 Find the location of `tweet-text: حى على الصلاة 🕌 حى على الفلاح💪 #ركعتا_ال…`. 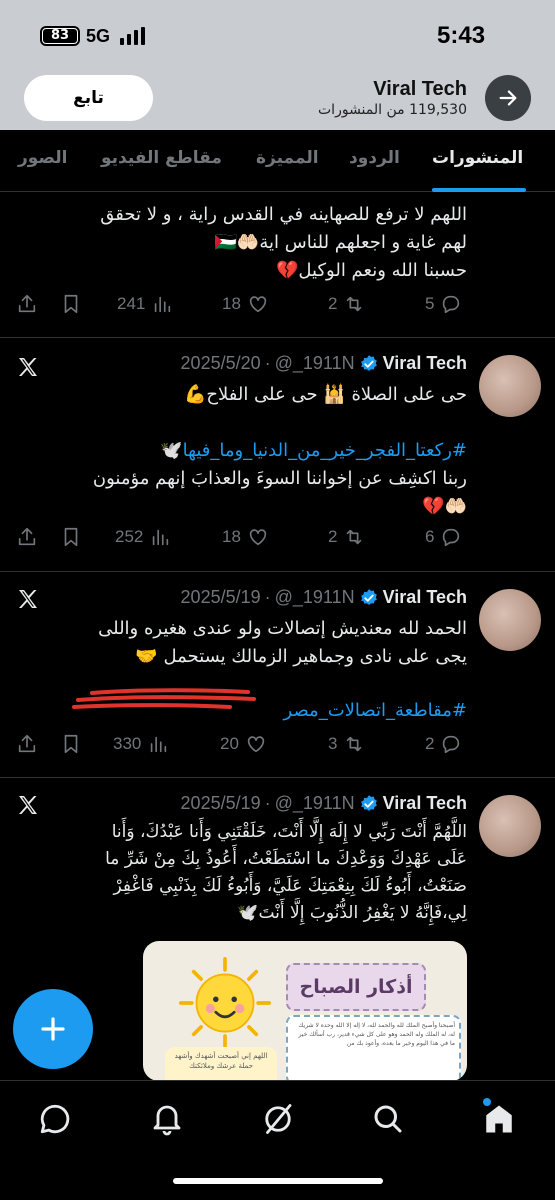

tweet-text: حى على الصلاة 🕌 حى على الفلاح💪 #ركعتا_ال… is located at coordinates (252, 451).